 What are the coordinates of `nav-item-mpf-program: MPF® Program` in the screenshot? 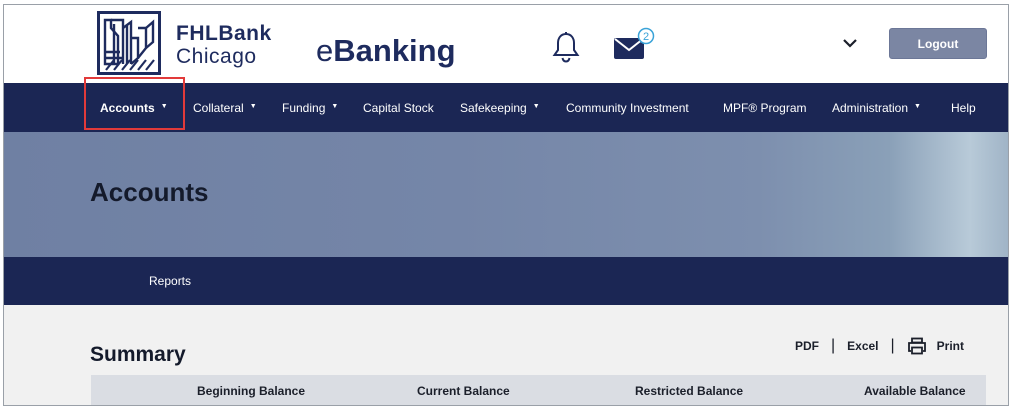 It's located at (765, 107).